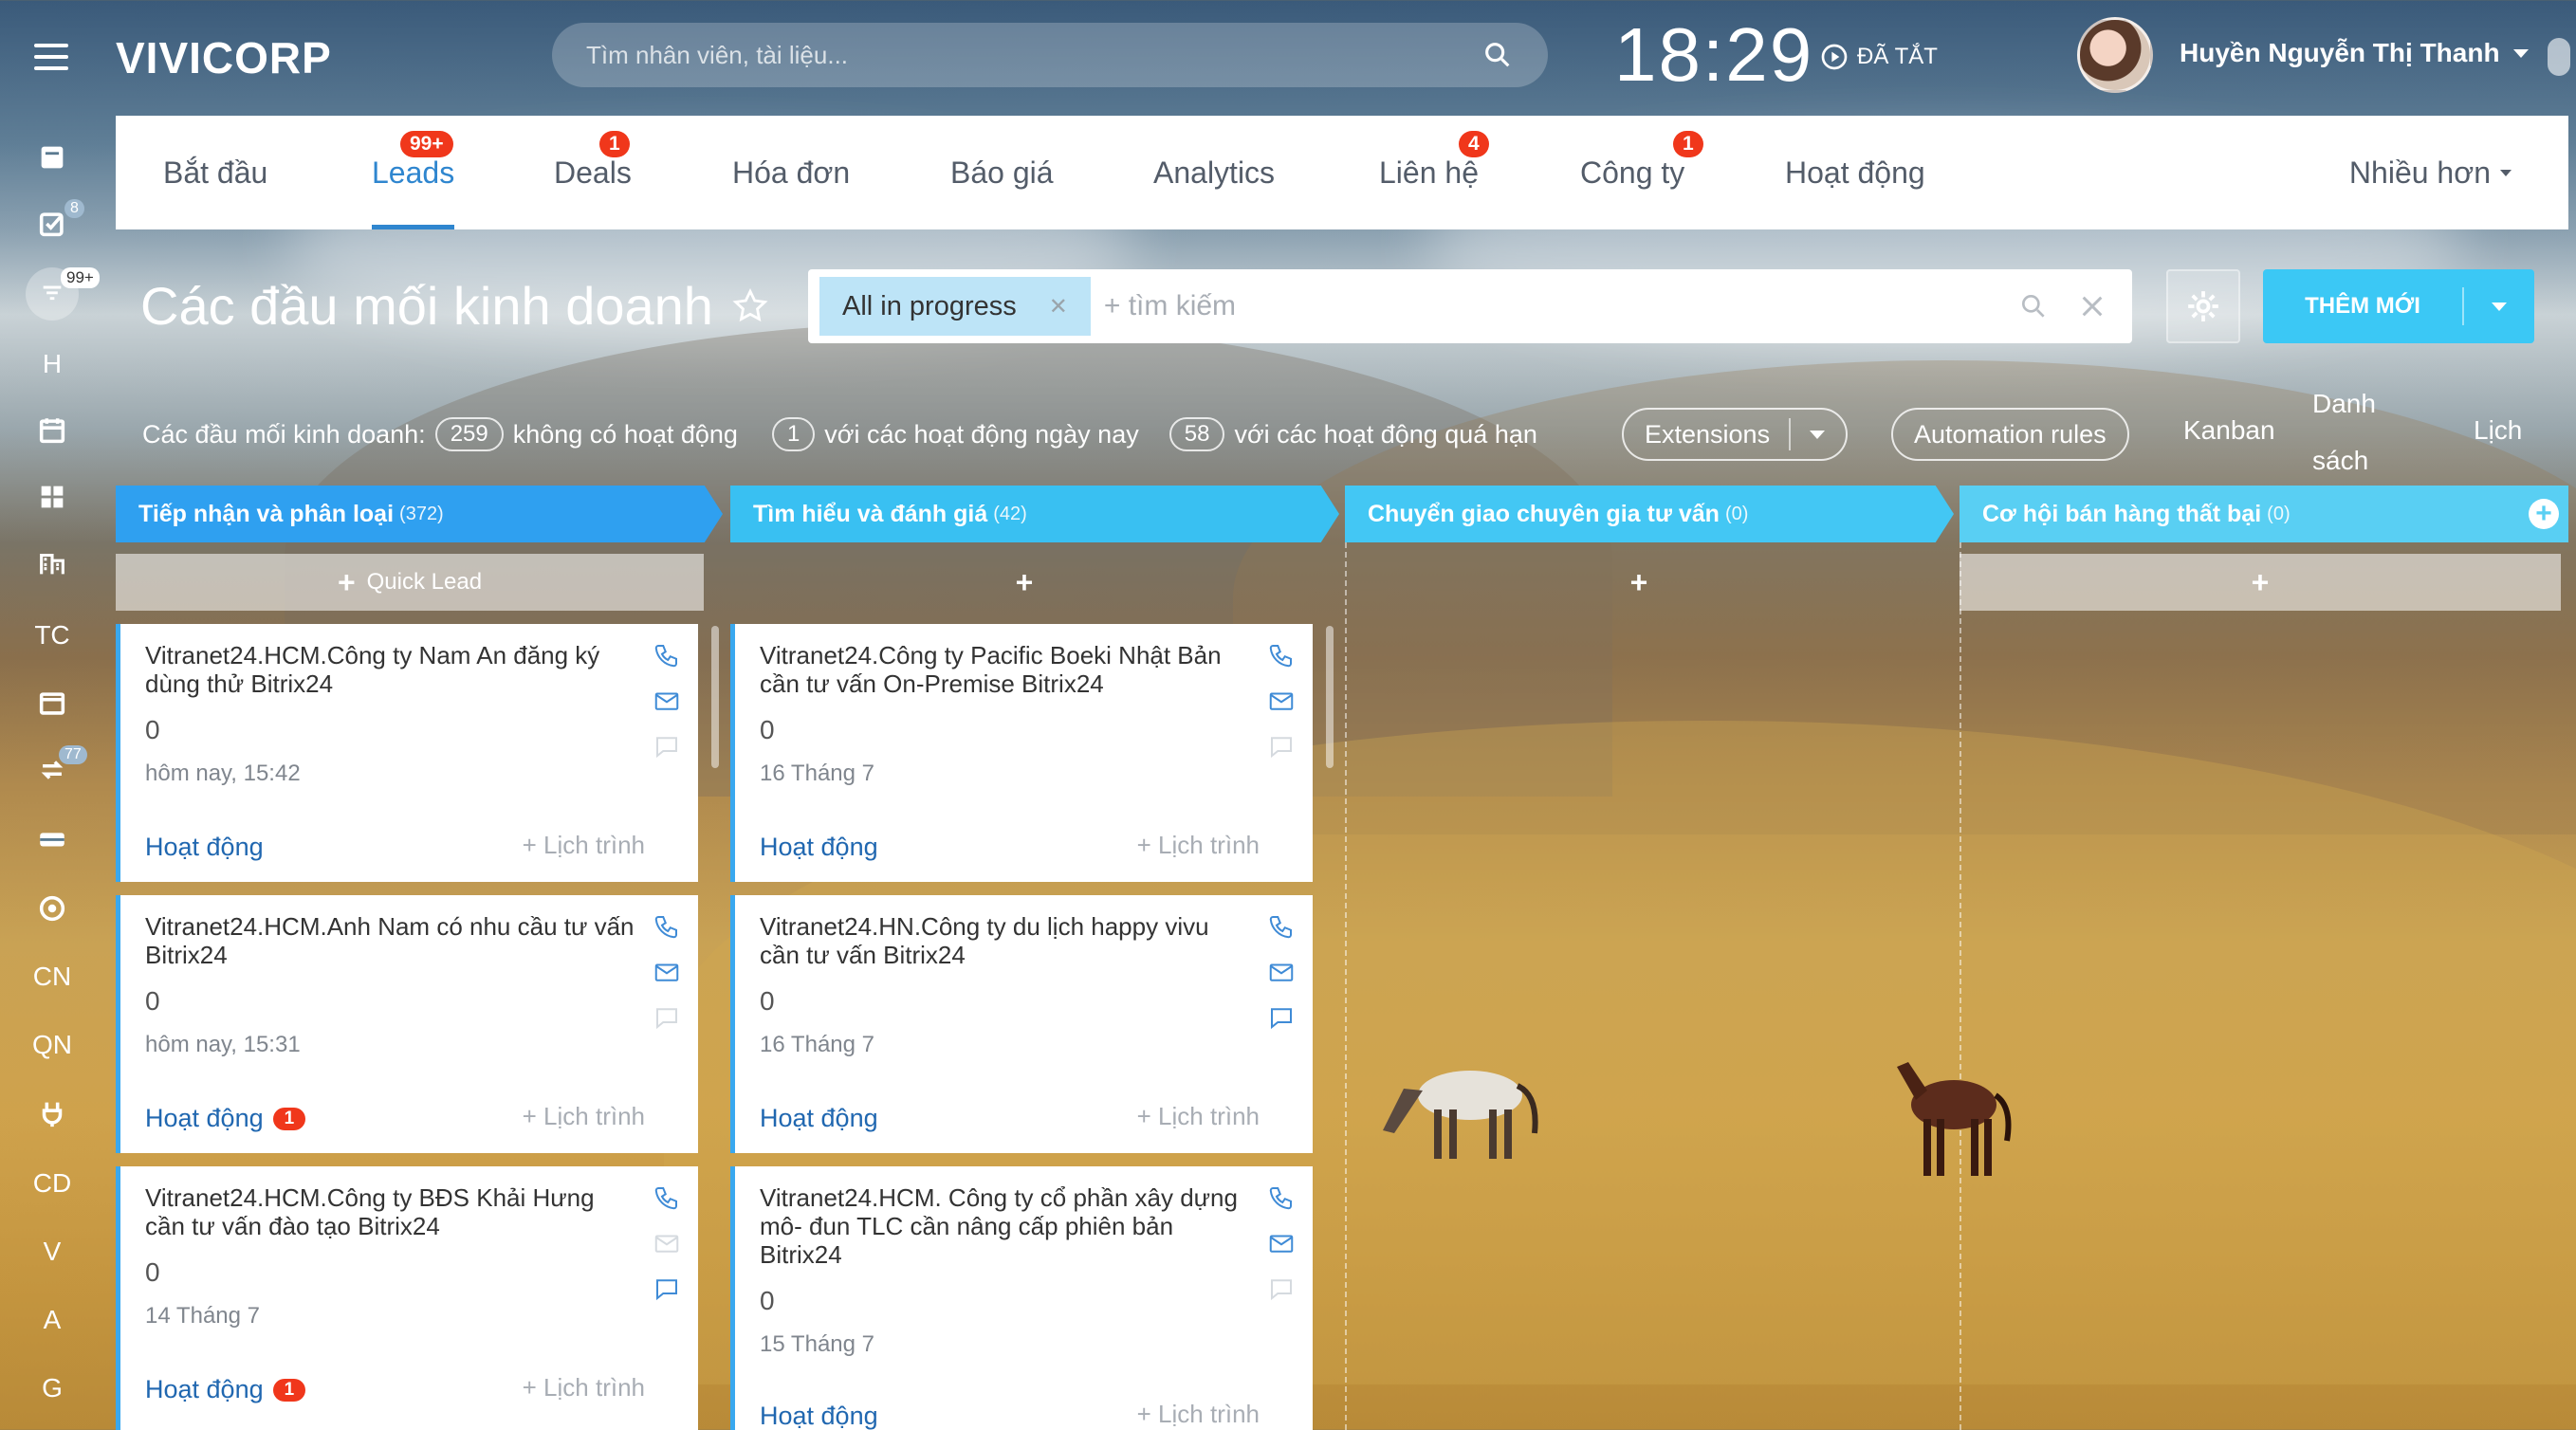 This screenshot has width=2576, height=1430. What do you see at coordinates (52, 563) in the screenshot?
I see `company-icon` at bounding box center [52, 563].